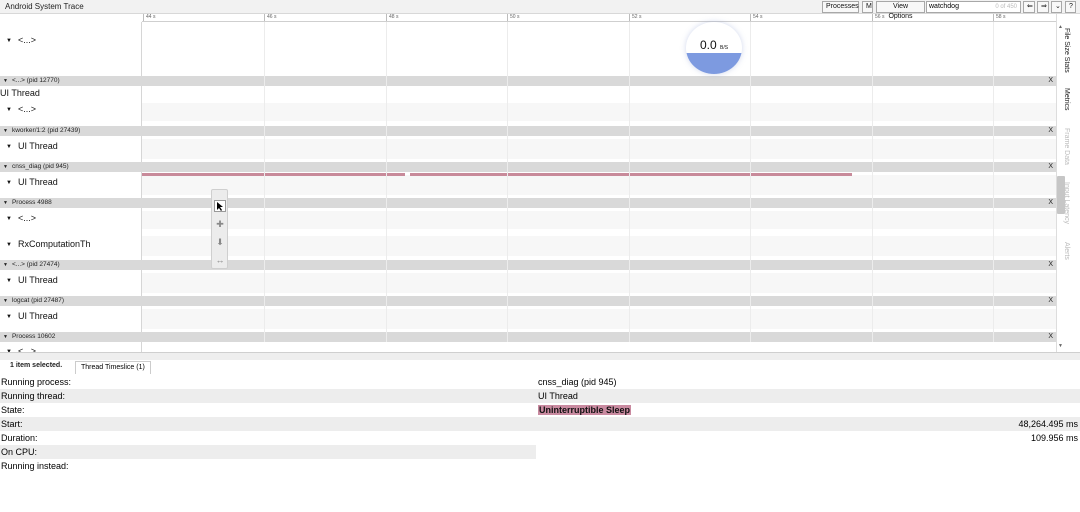 The image size is (1080, 512). Describe the element at coordinates (113, 367) in the screenshot. I see `tab-thread-timeslice: Thread Timeslice (1)` at that location.